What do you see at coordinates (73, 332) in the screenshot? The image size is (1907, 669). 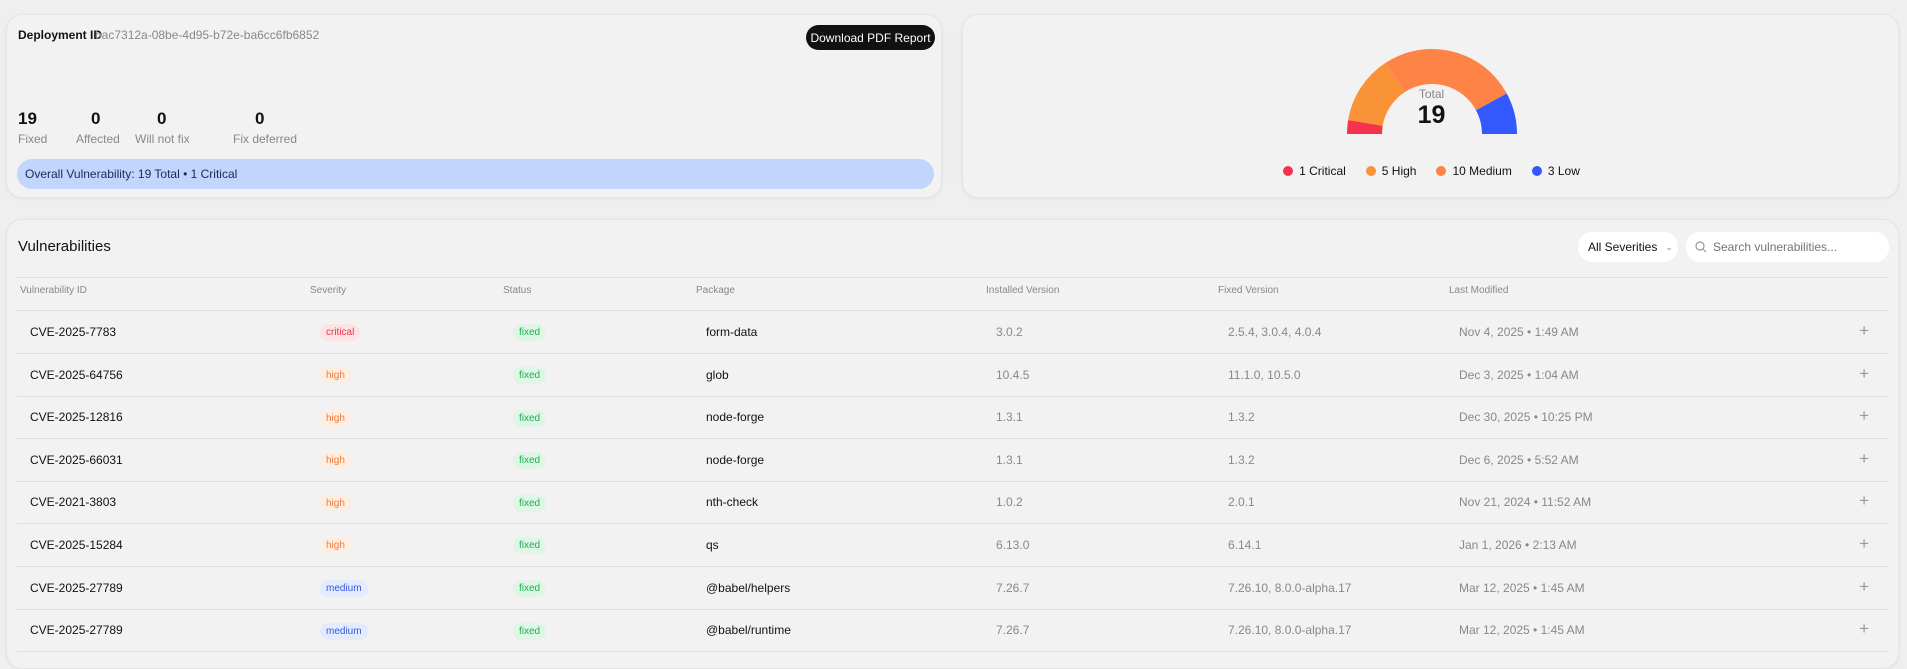 I see `vulnerability-id: CVE-2025-7783` at bounding box center [73, 332].